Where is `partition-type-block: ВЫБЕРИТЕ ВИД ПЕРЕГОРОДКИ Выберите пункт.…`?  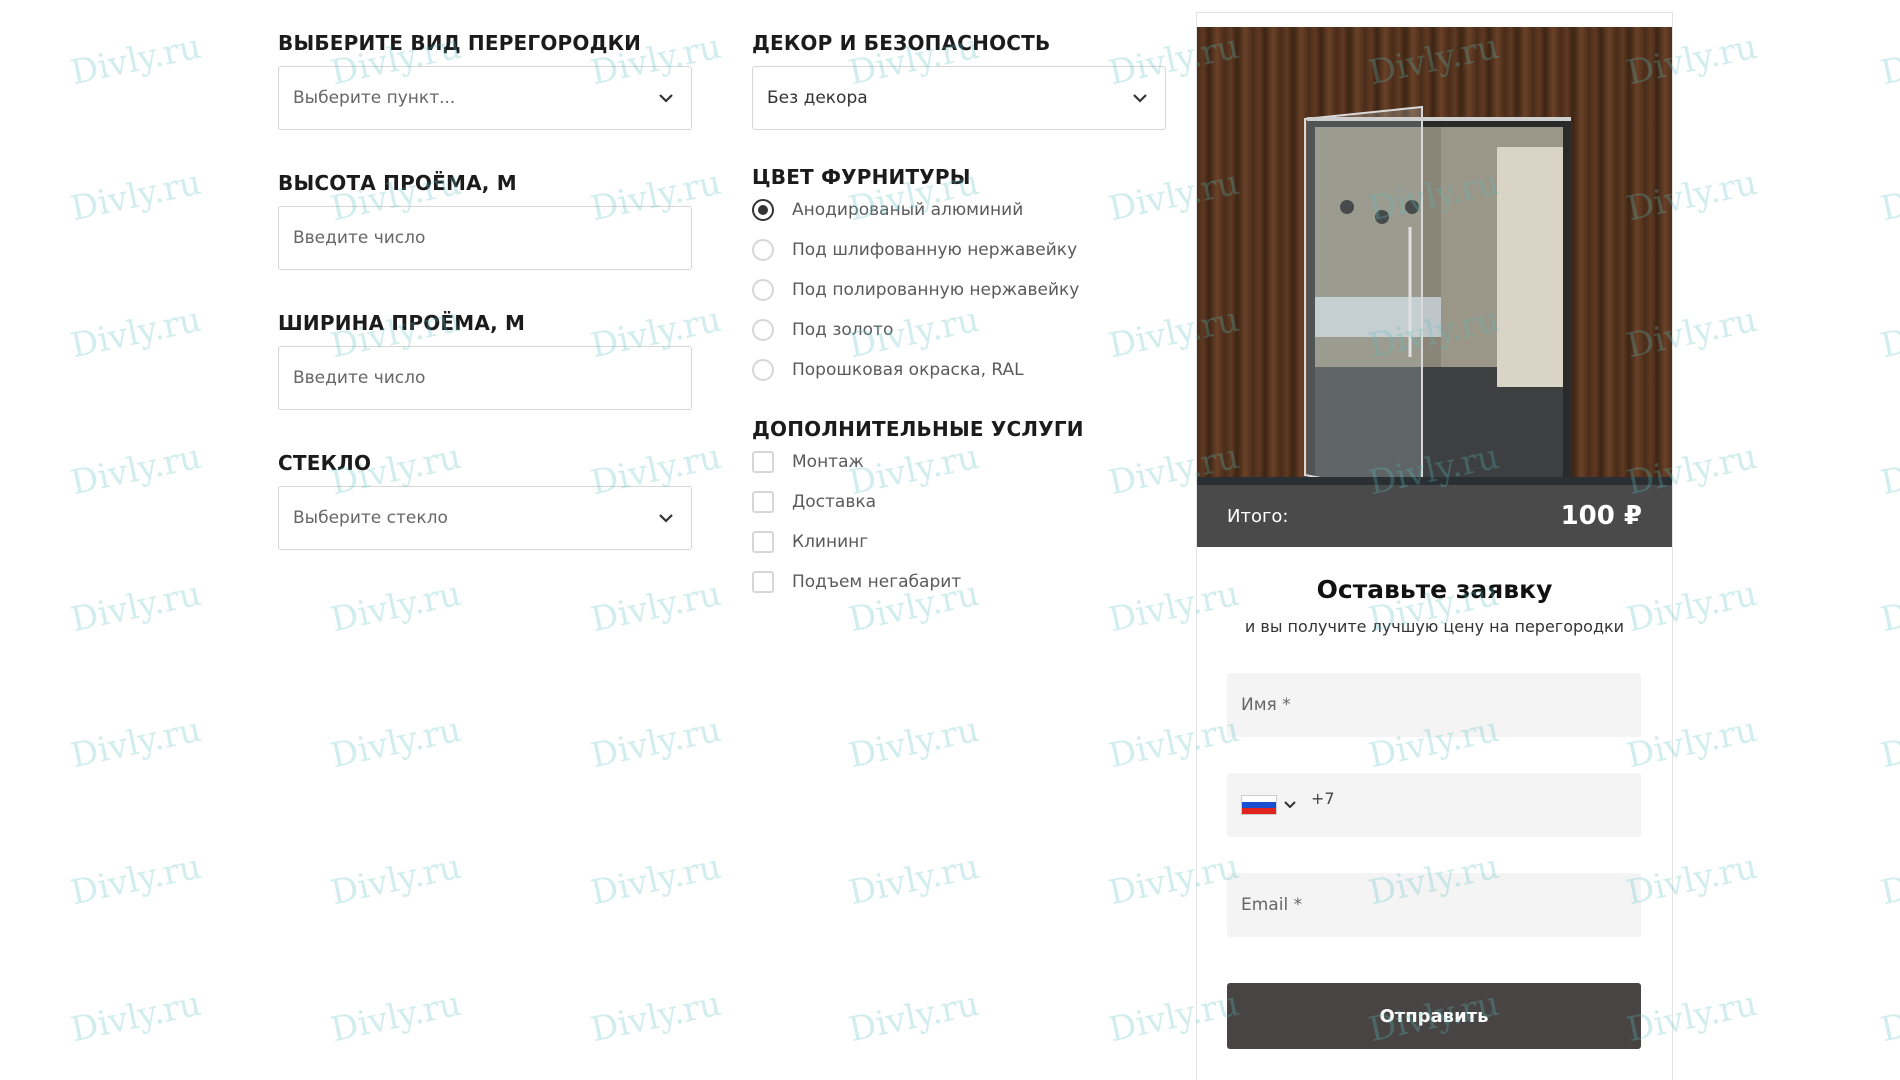 partition-type-block: ВЫБЕРИТЕ ВИД ПЕРЕГОРОДКИ Выберите пункт.… is located at coordinates (485, 80).